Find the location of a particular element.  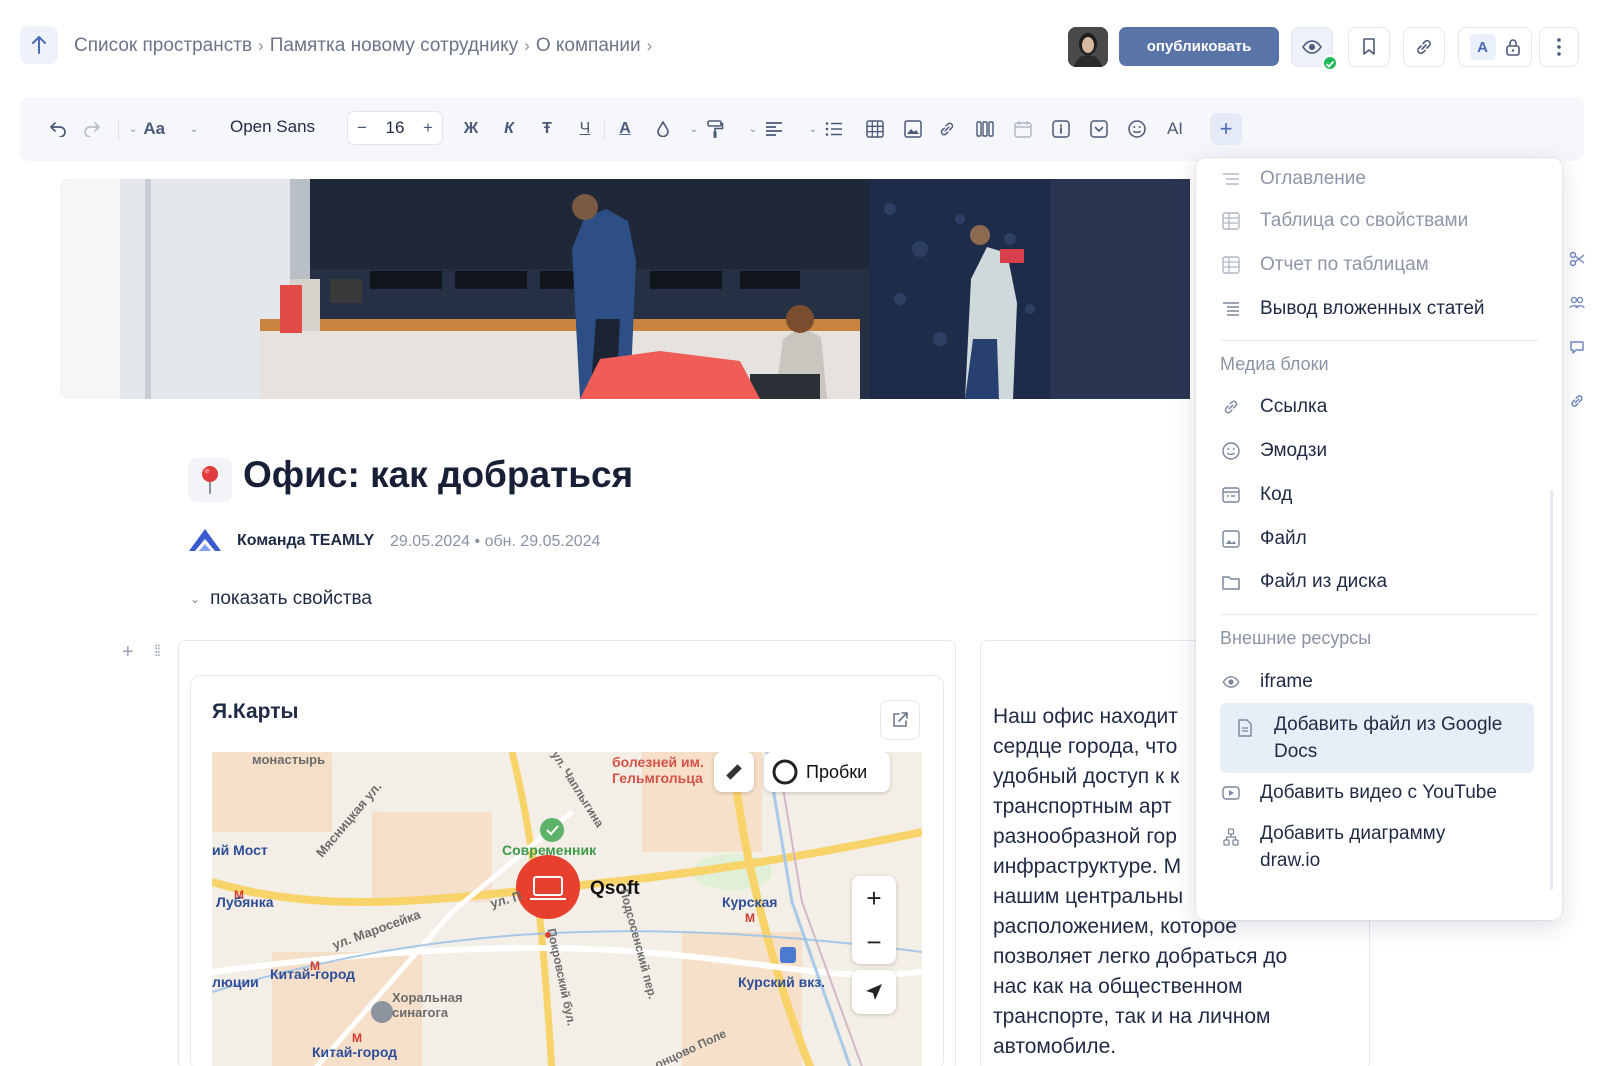

decrease-size-button: − is located at coordinates (362, 128).